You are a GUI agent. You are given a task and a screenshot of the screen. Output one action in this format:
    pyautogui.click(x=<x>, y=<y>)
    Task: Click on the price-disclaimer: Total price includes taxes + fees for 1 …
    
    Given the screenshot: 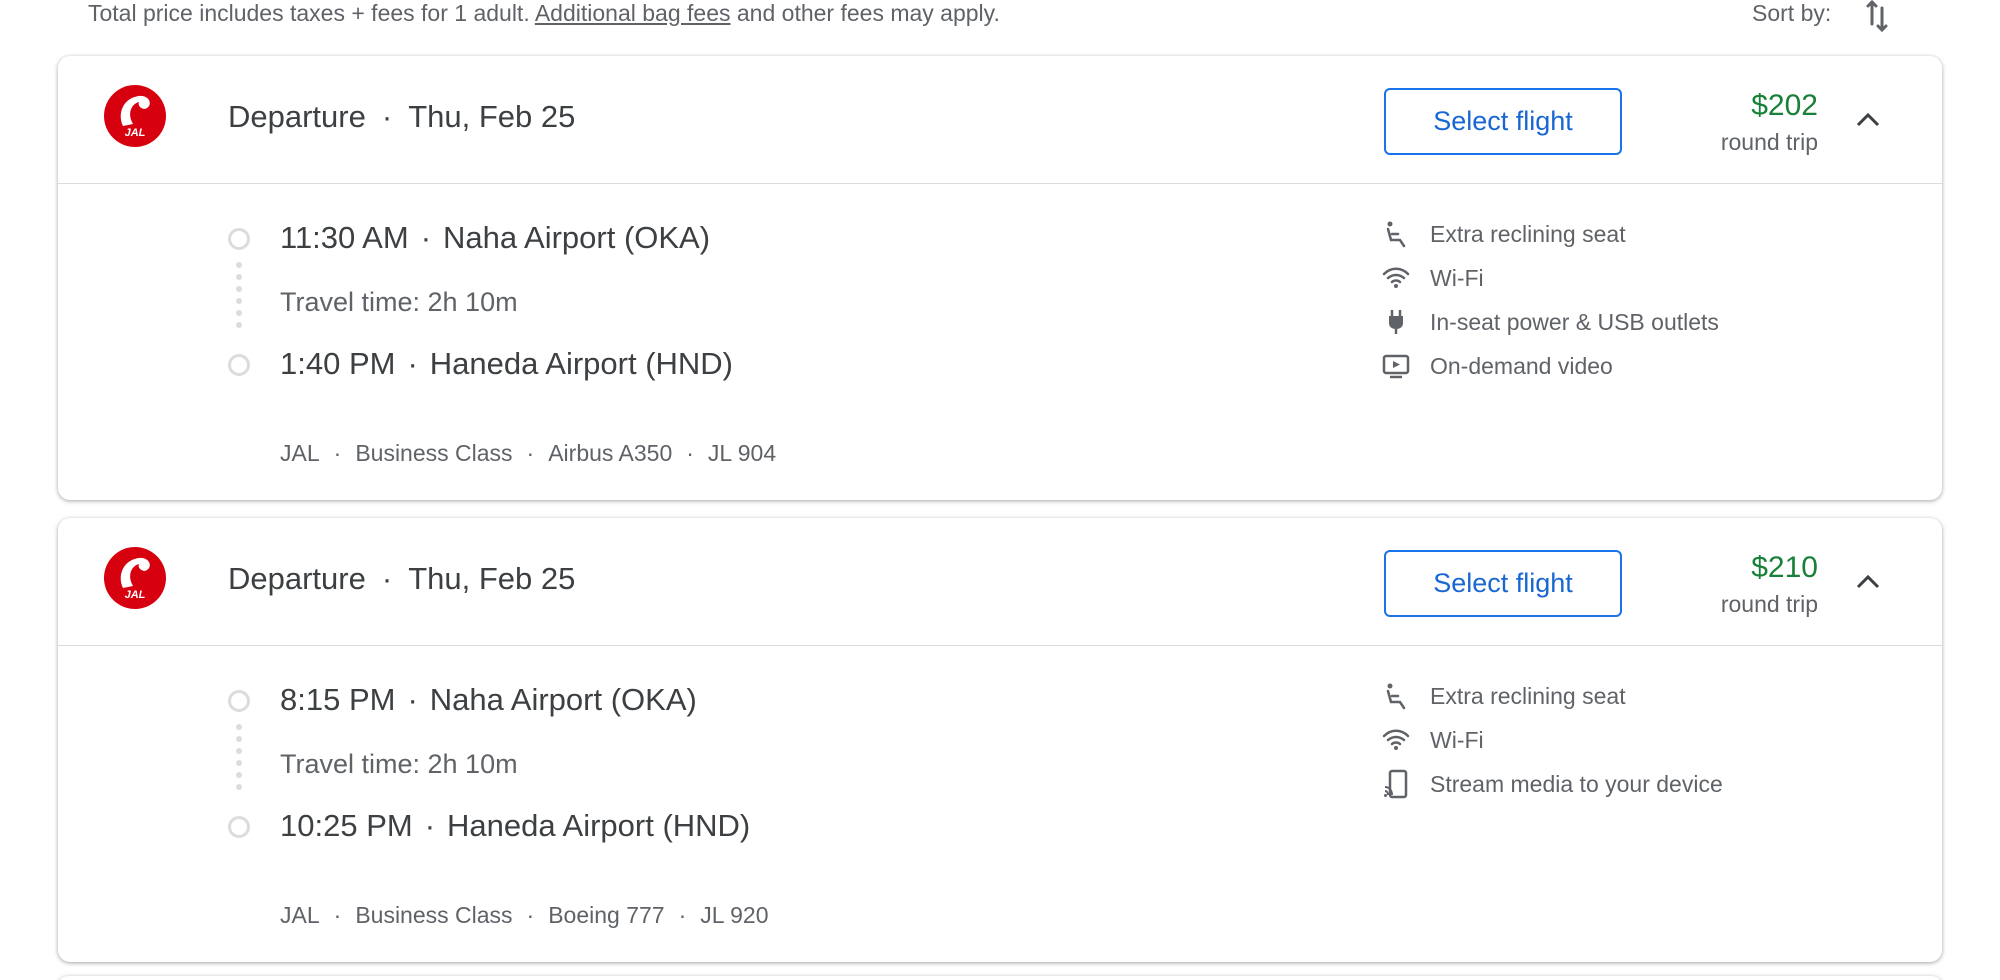 What is the action you would take?
    pyautogui.click(x=544, y=13)
    